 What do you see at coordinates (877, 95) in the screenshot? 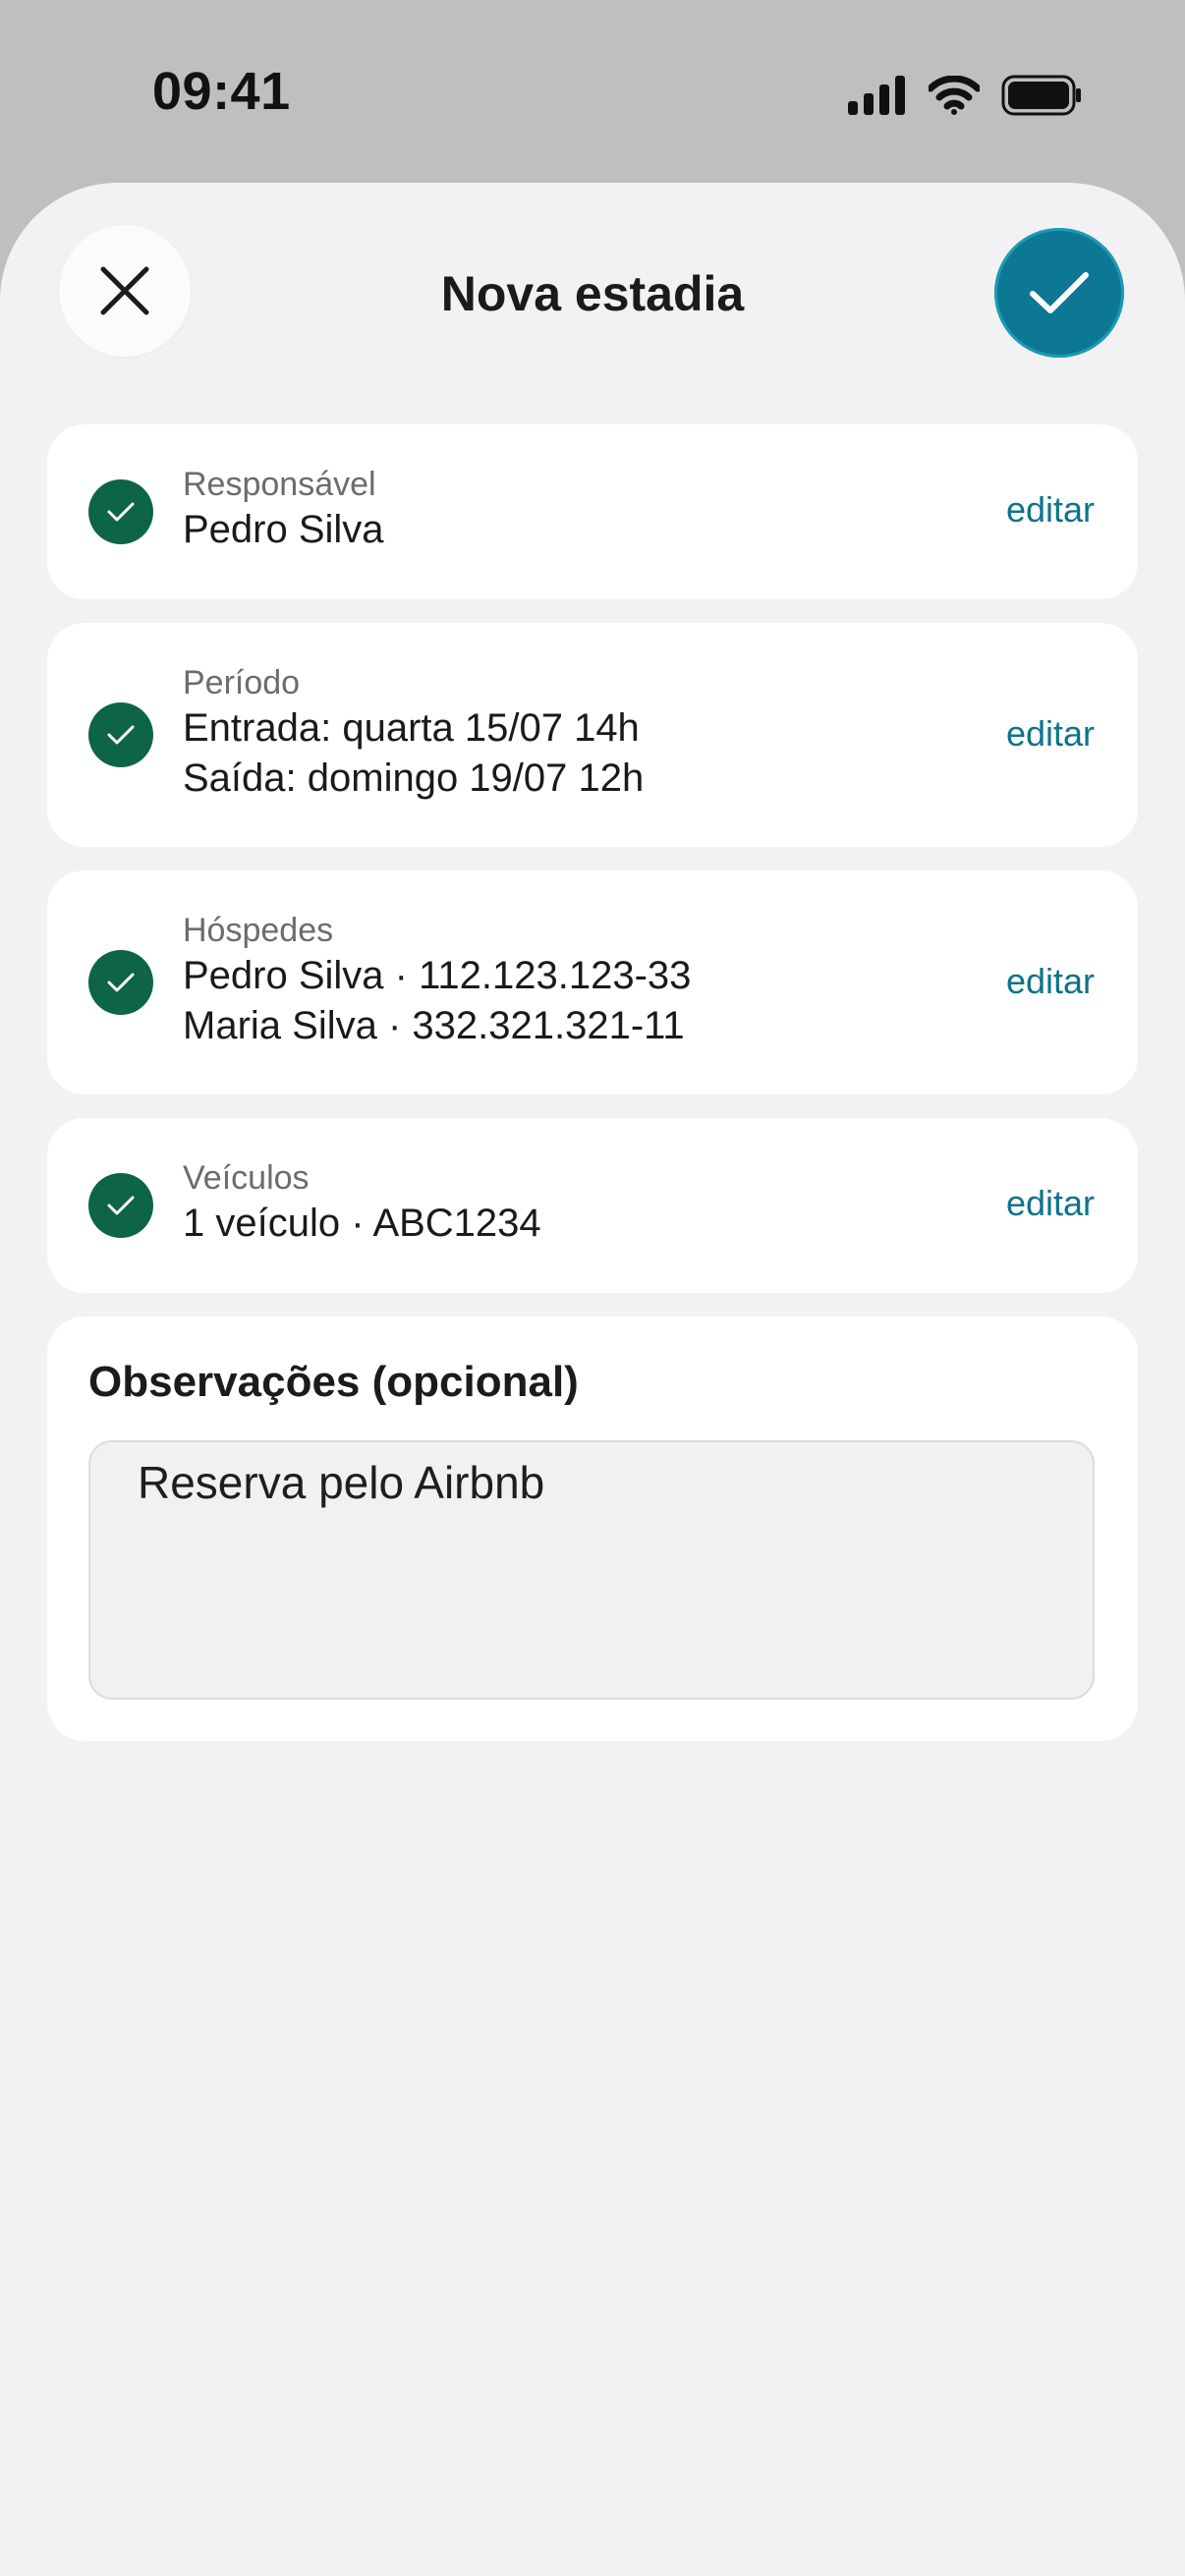
I see `cellular-signal-icon` at bounding box center [877, 95].